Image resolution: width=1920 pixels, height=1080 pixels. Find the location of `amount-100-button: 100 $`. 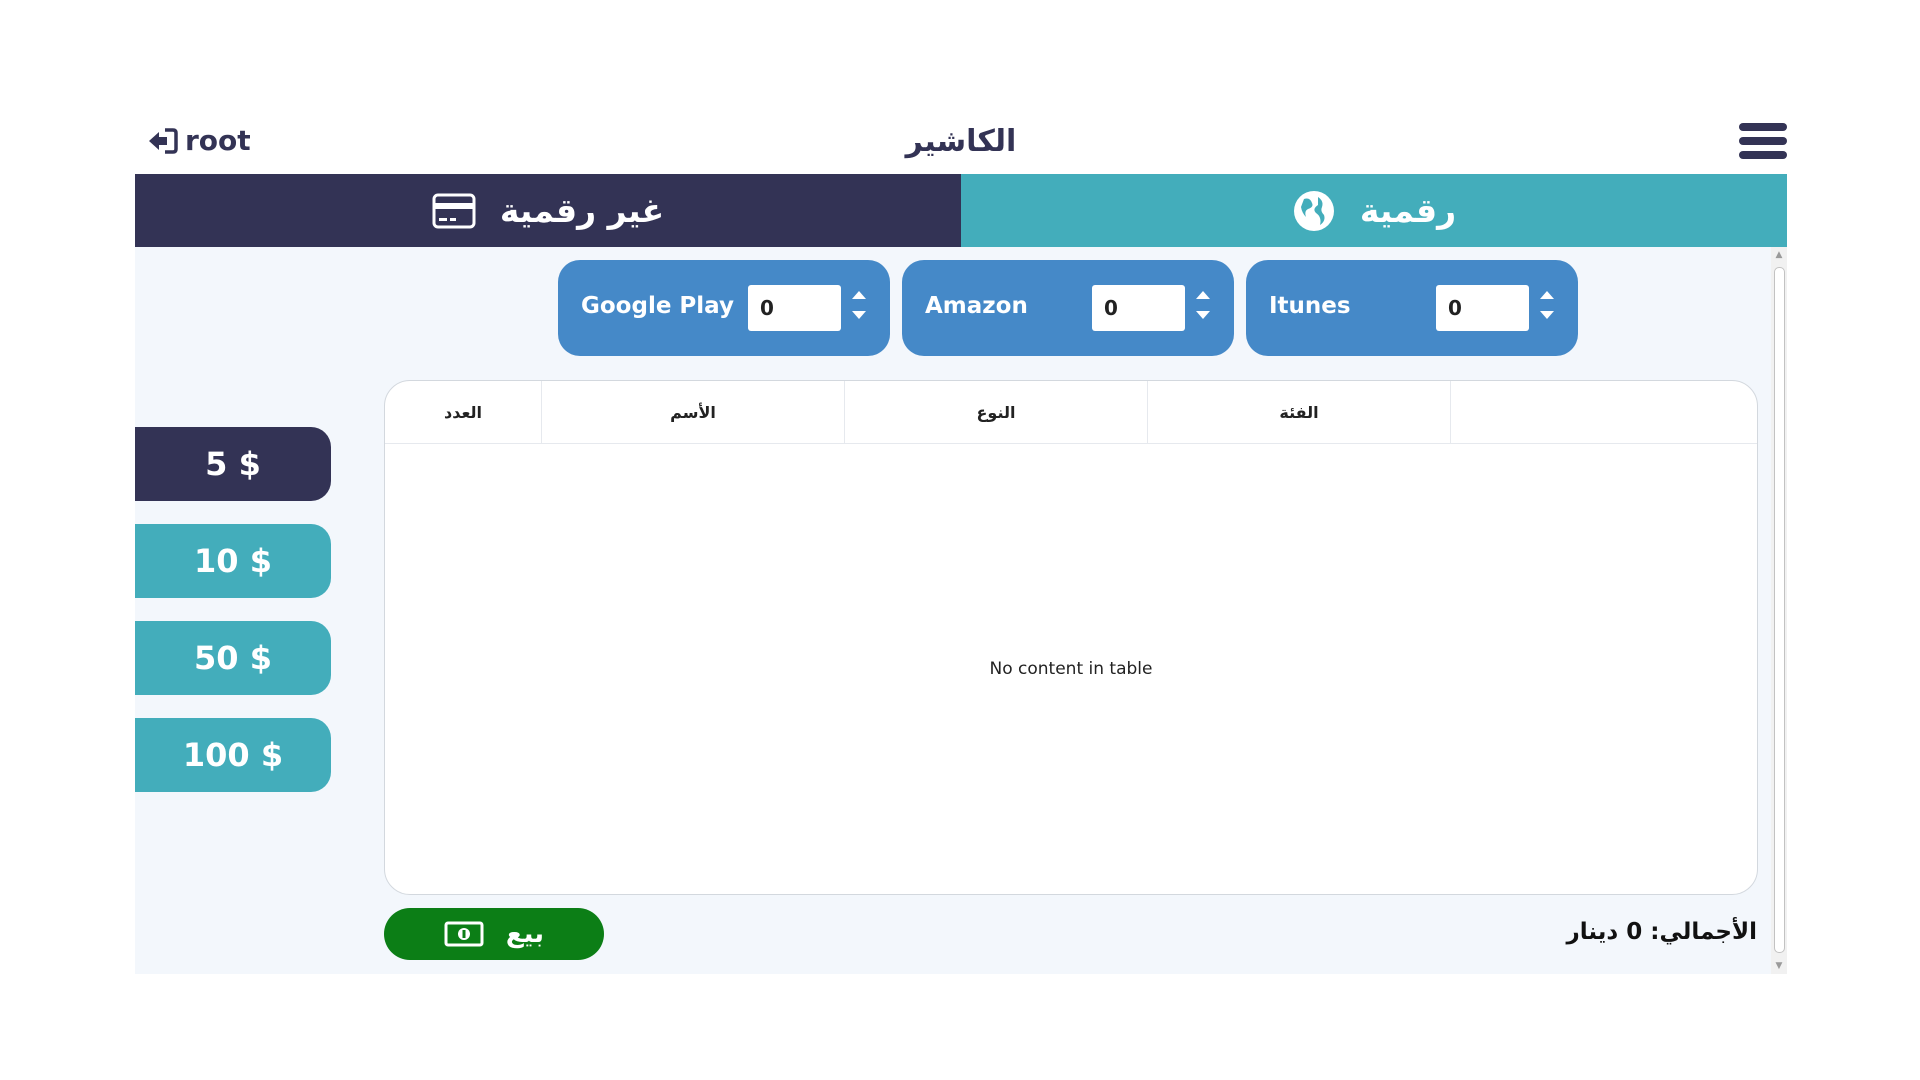

amount-100-button: 100 $ is located at coordinates (233, 755).